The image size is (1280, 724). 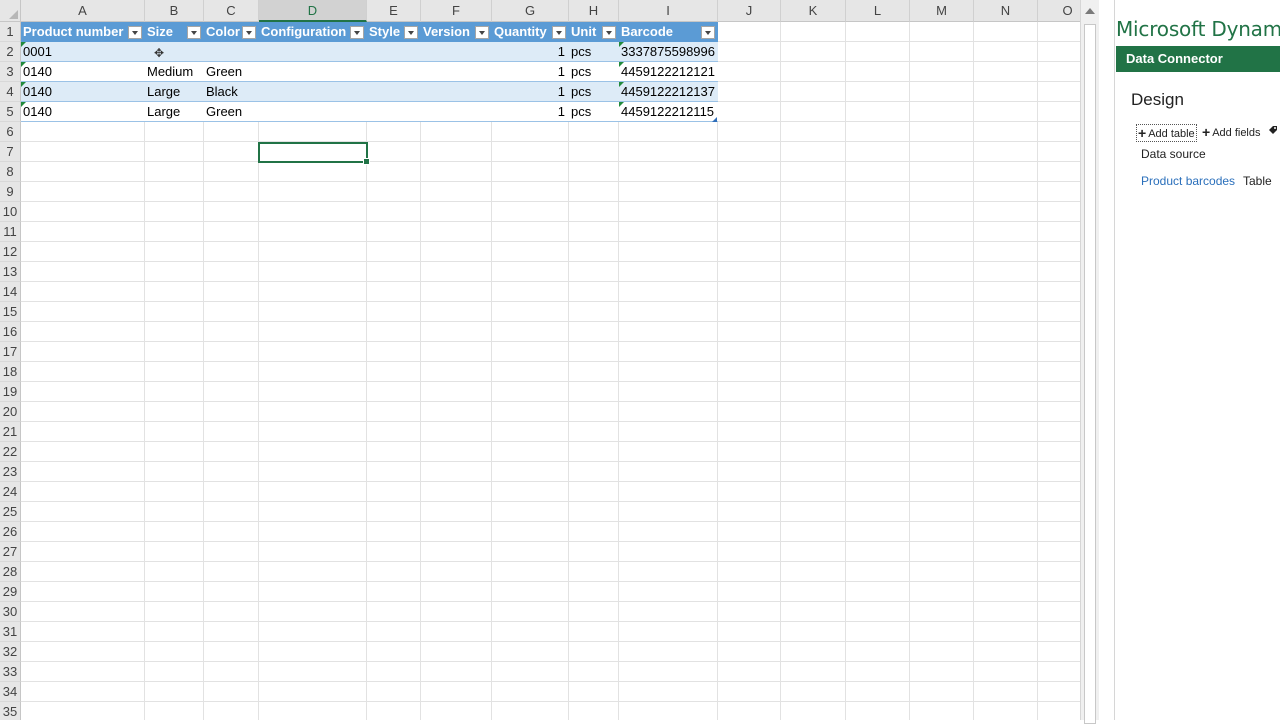 I want to click on table-resize-handle, so click(x=714, y=119).